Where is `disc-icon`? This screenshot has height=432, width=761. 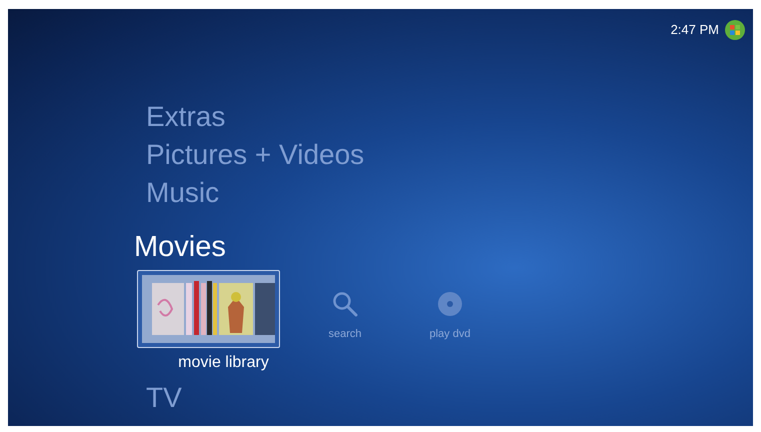 disc-icon is located at coordinates (450, 304).